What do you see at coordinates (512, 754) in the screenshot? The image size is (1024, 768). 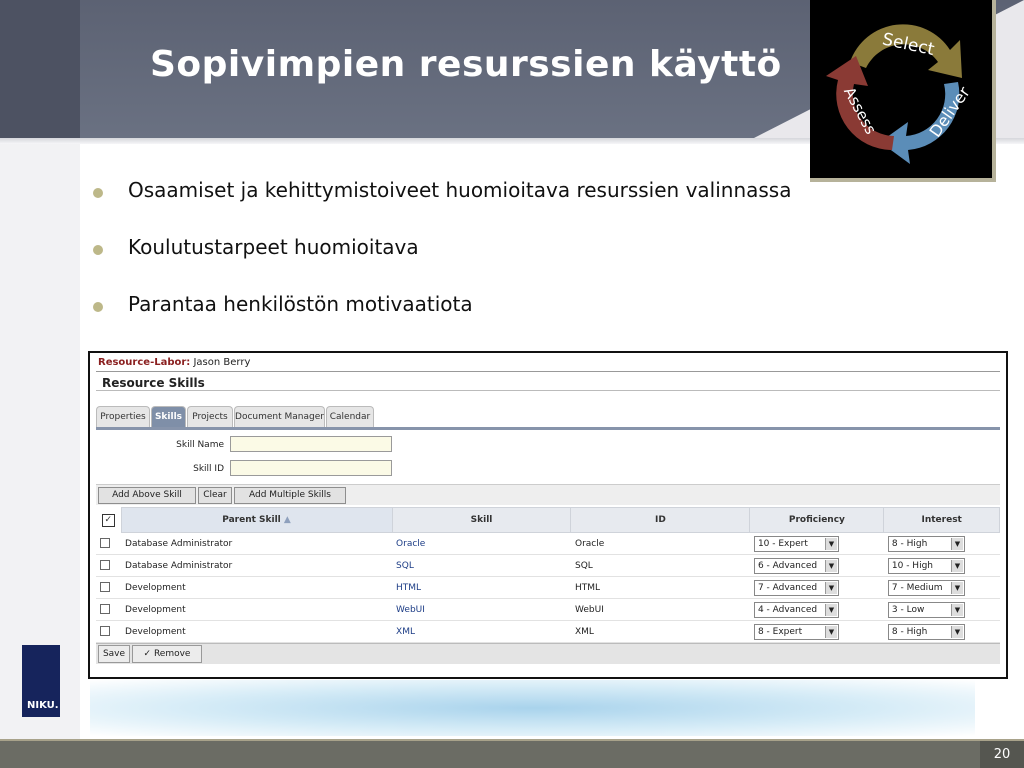 I see `slide-footer: 20` at bounding box center [512, 754].